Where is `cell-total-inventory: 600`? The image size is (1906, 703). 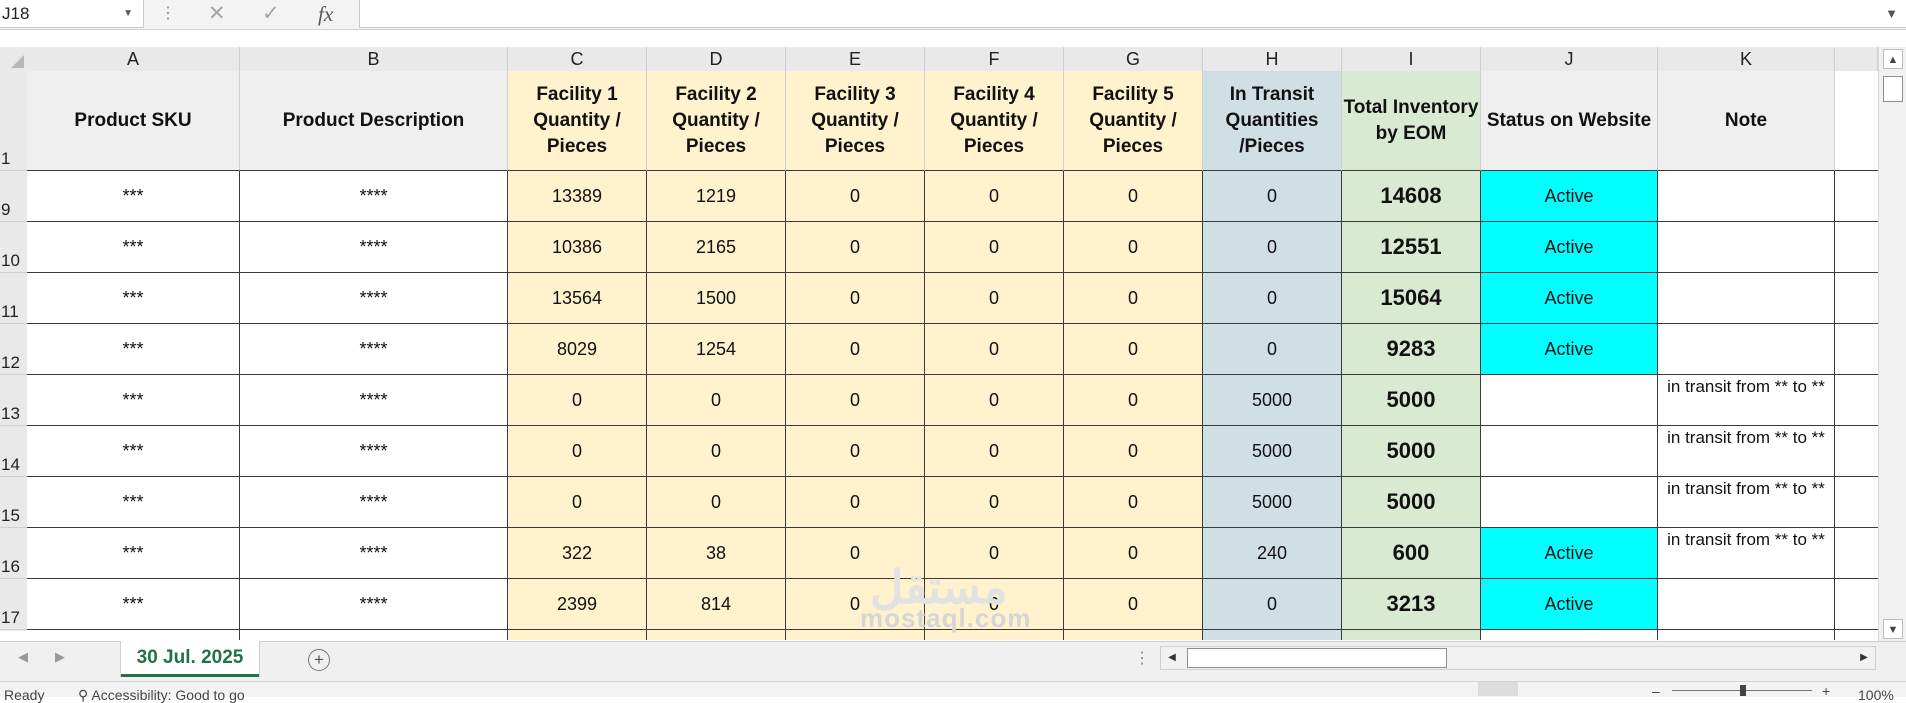
cell-total-inventory: 600 is located at coordinates (1411, 553).